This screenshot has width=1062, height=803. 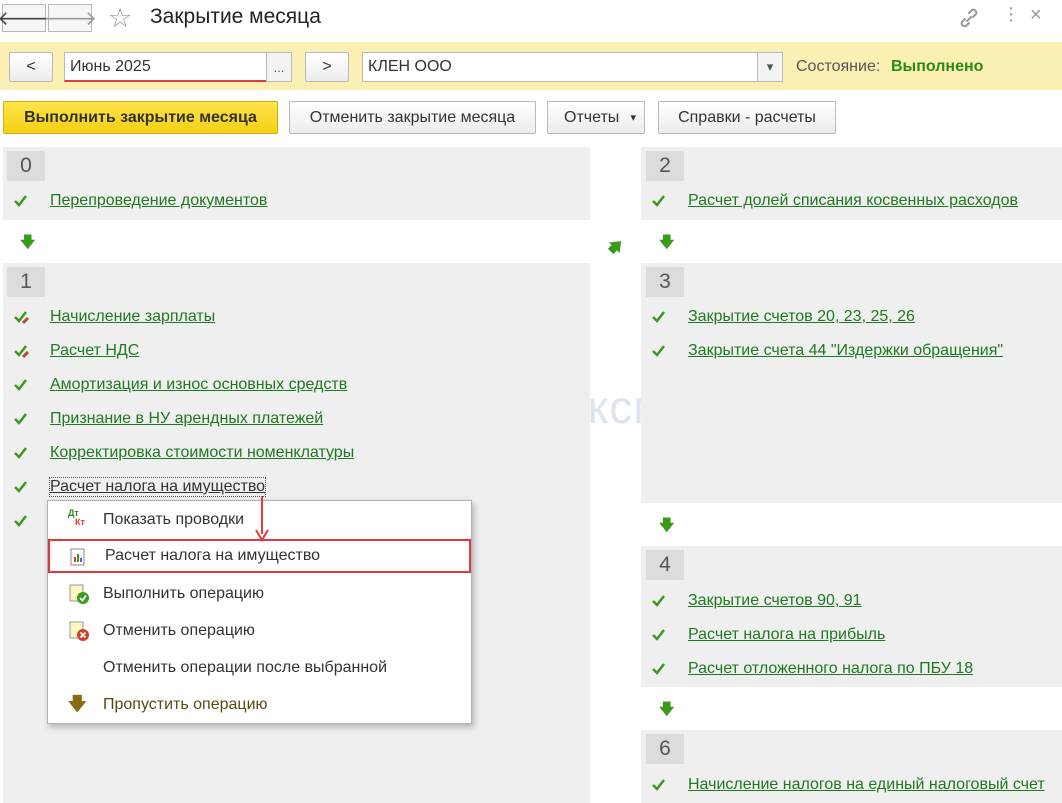 I want to click on step-number: 1, so click(x=26, y=282).